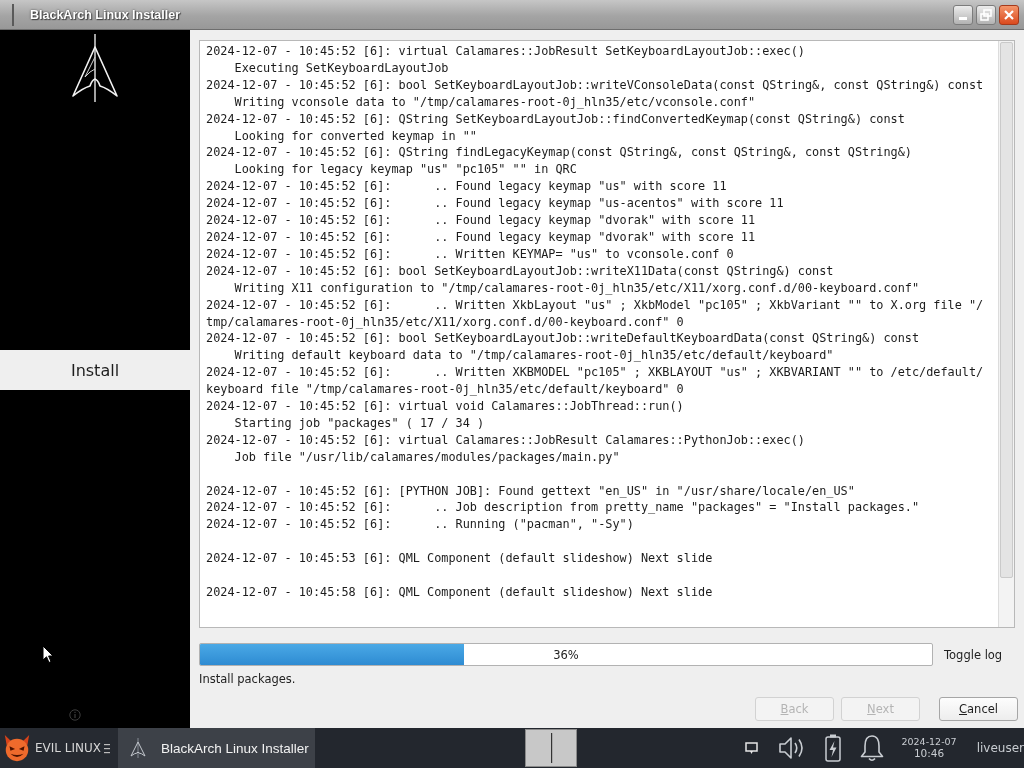  I want to click on menu-icon, so click(107, 748).